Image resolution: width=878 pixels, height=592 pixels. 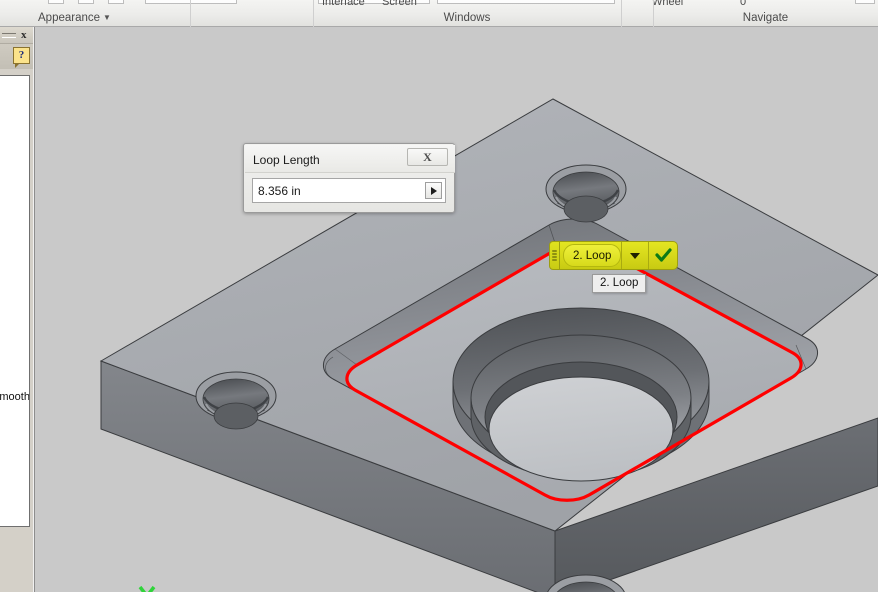 I want to click on close-icon: X, so click(x=427, y=157).